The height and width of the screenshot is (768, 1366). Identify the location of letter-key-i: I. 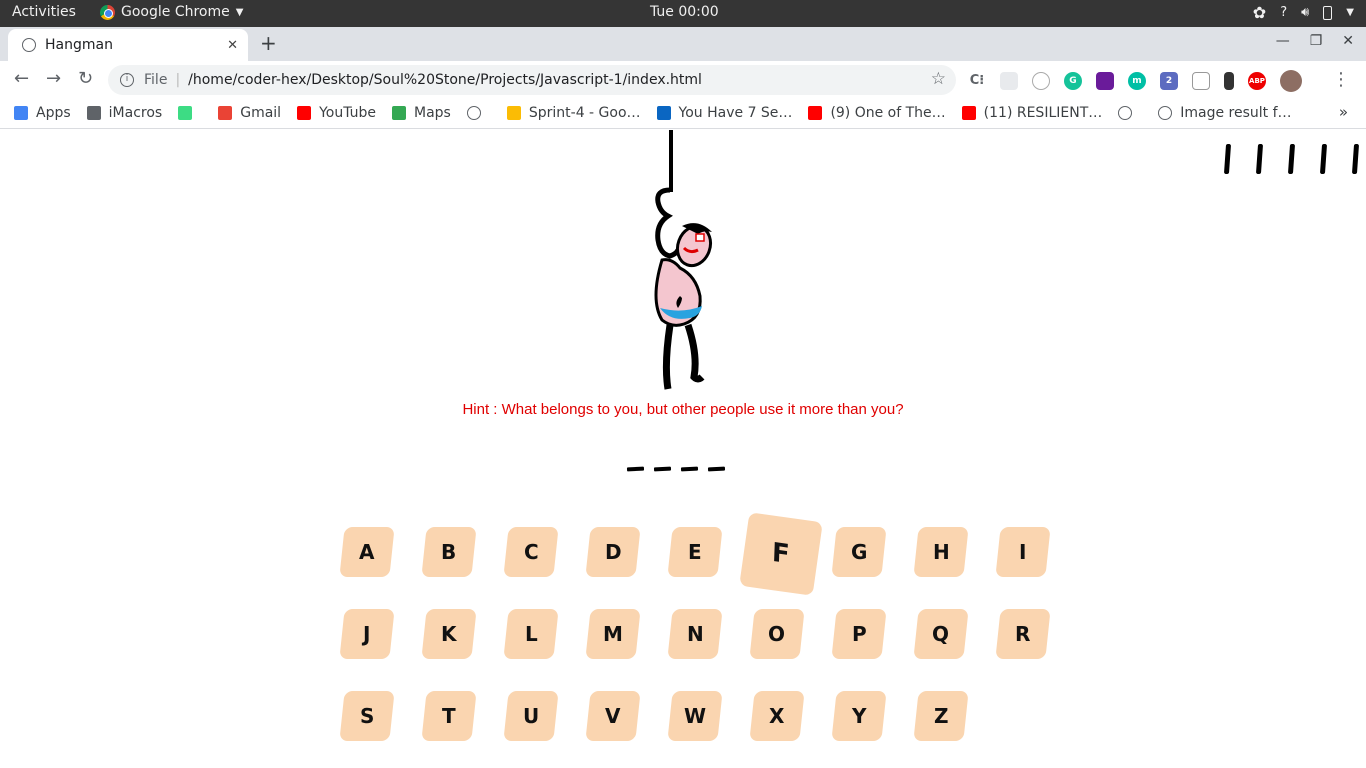
(1023, 552).